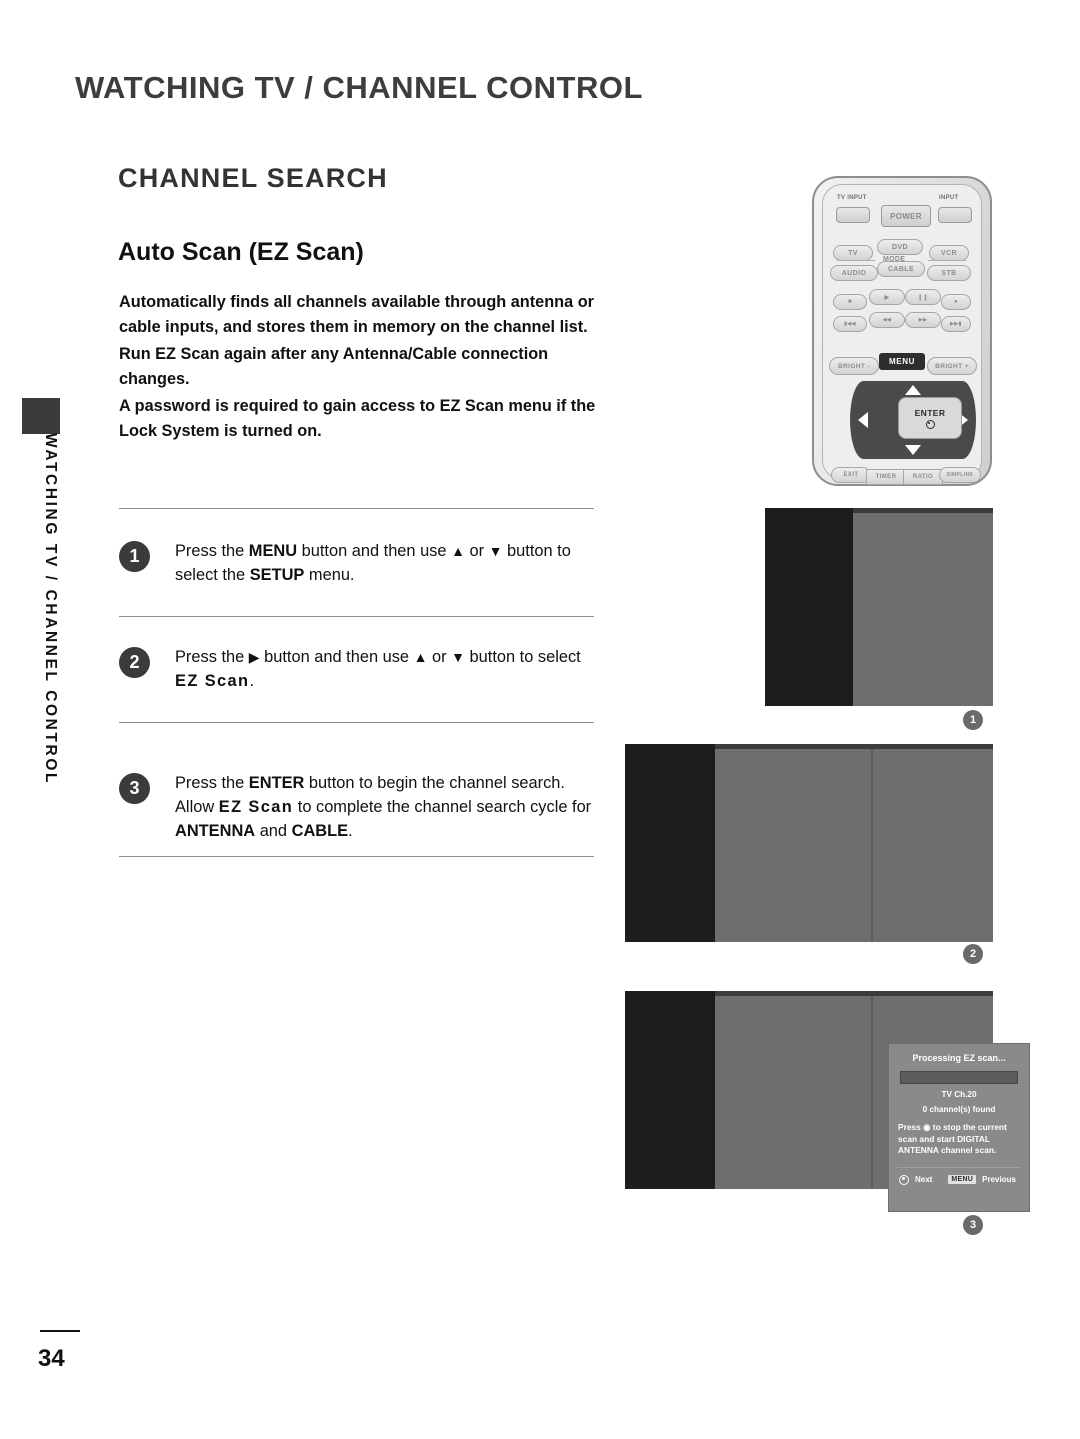 Image resolution: width=1080 pixels, height=1439 pixels. Describe the element at coordinates (863, 420) in the screenshot. I see `left-arrow-icon` at that location.